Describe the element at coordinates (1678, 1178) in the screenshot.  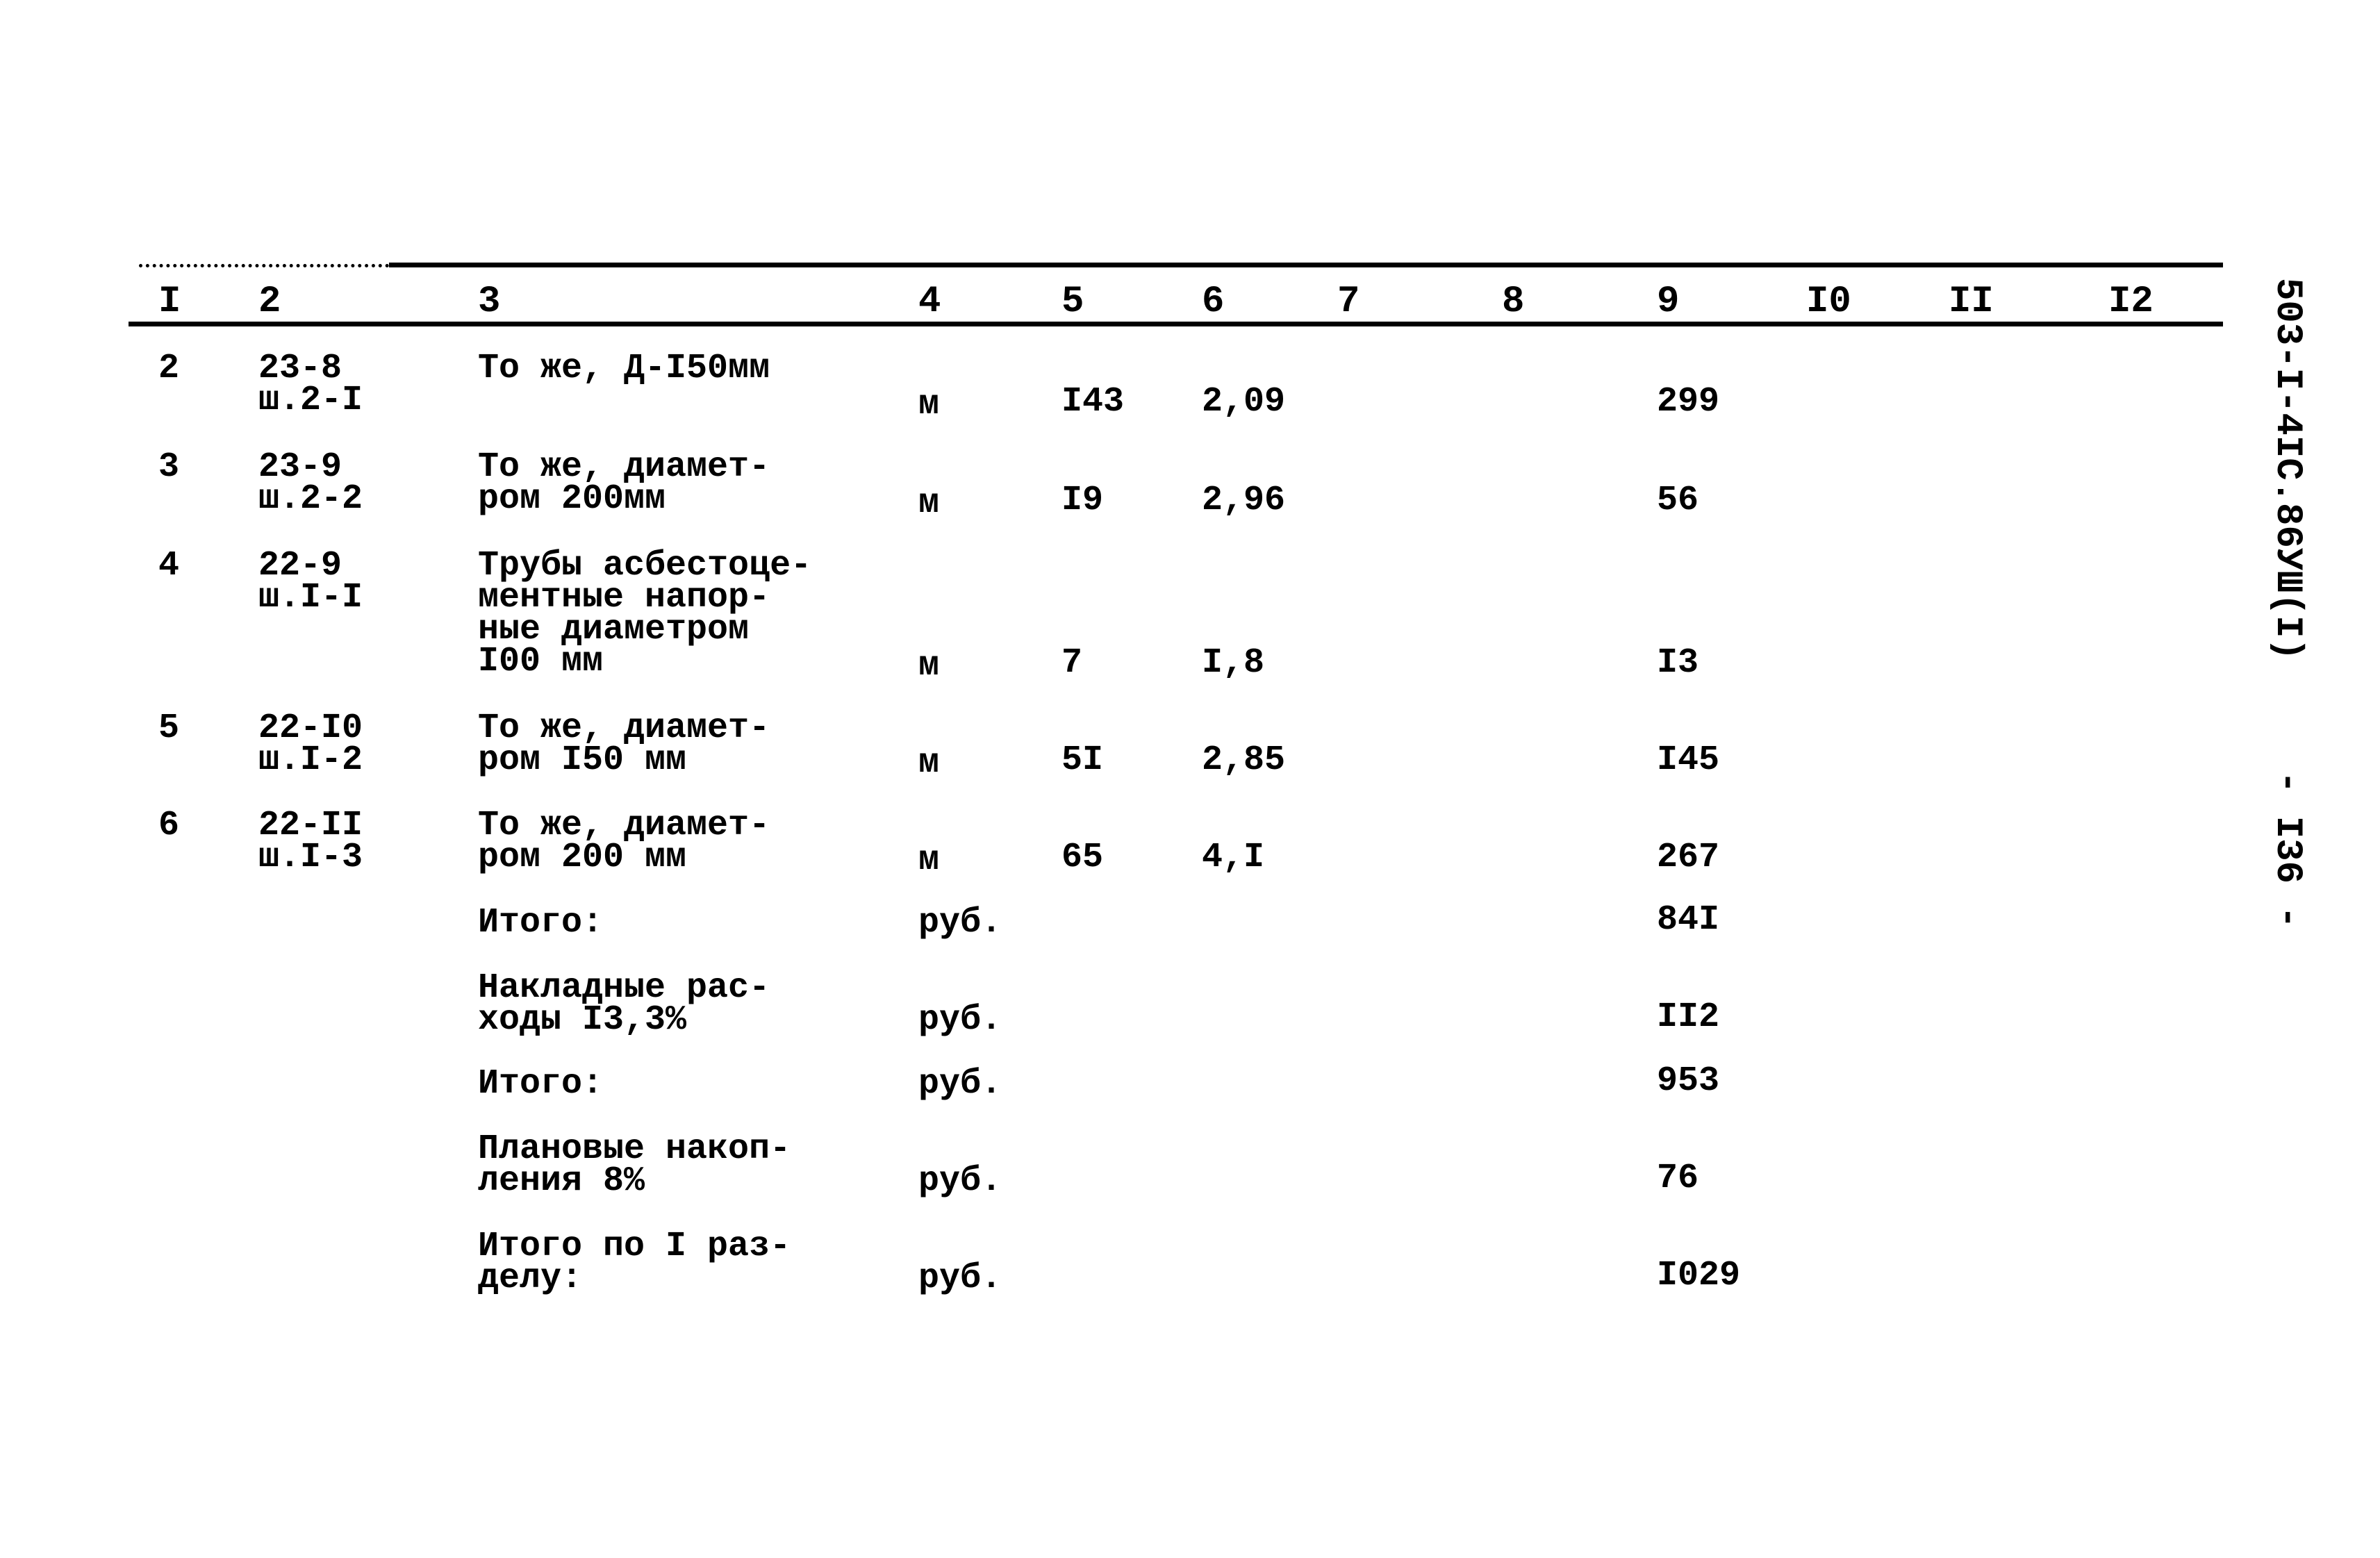
I see `summary-total: 76` at that location.